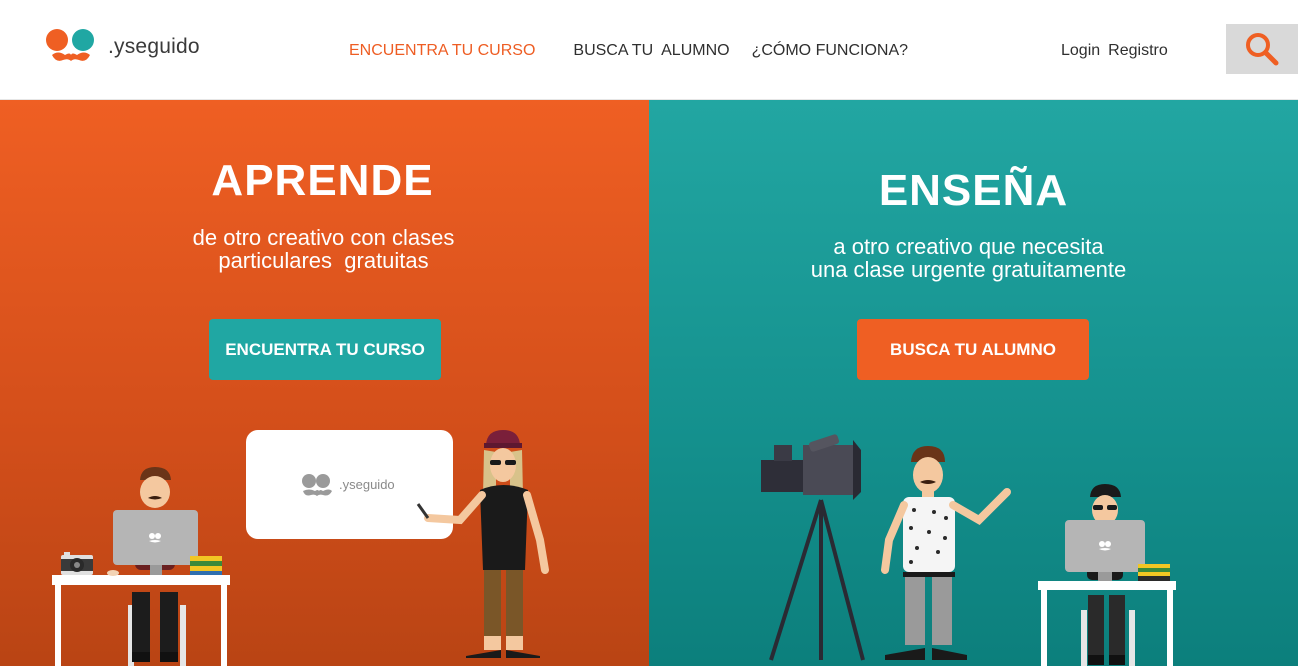  I want to click on auth-links: Login Registro, so click(1114, 51).